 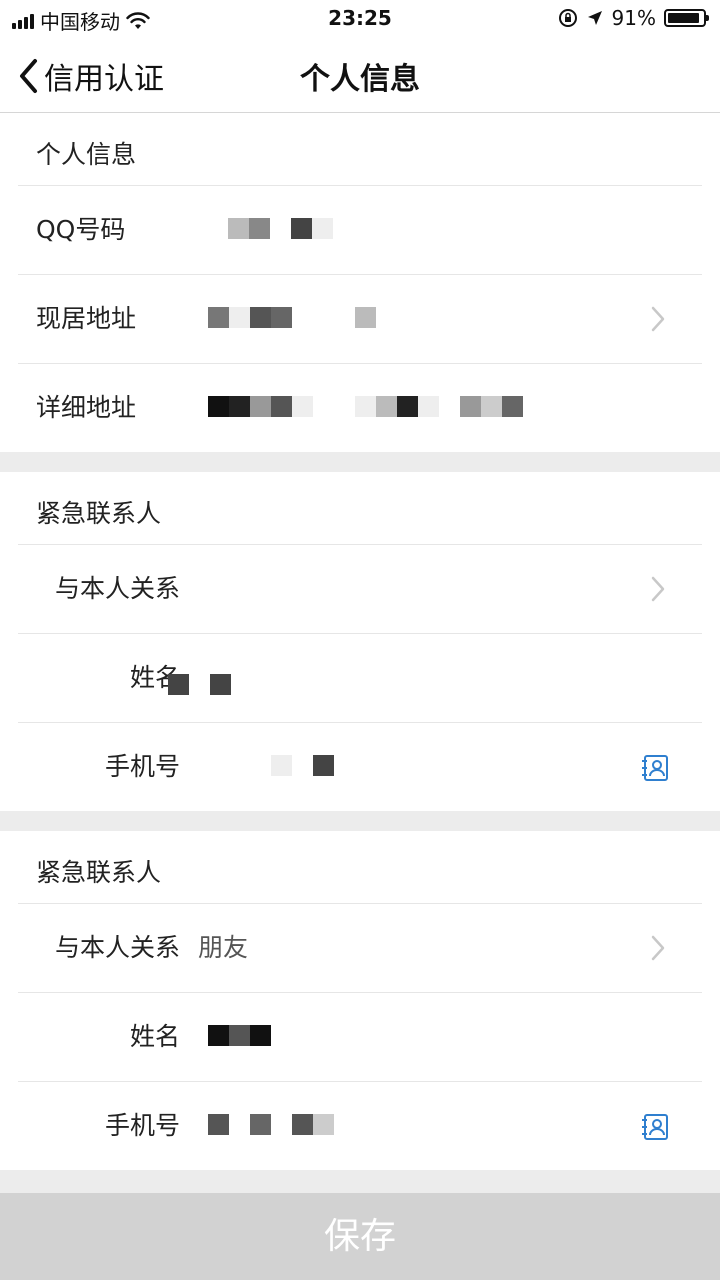 I want to click on back-button: 信用认证, so click(x=91, y=76).